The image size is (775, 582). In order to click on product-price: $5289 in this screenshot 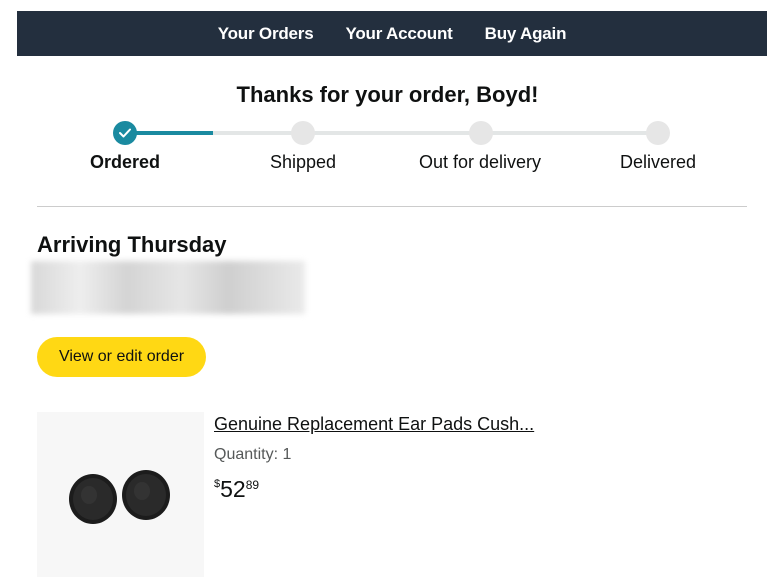, I will do `click(236, 489)`.